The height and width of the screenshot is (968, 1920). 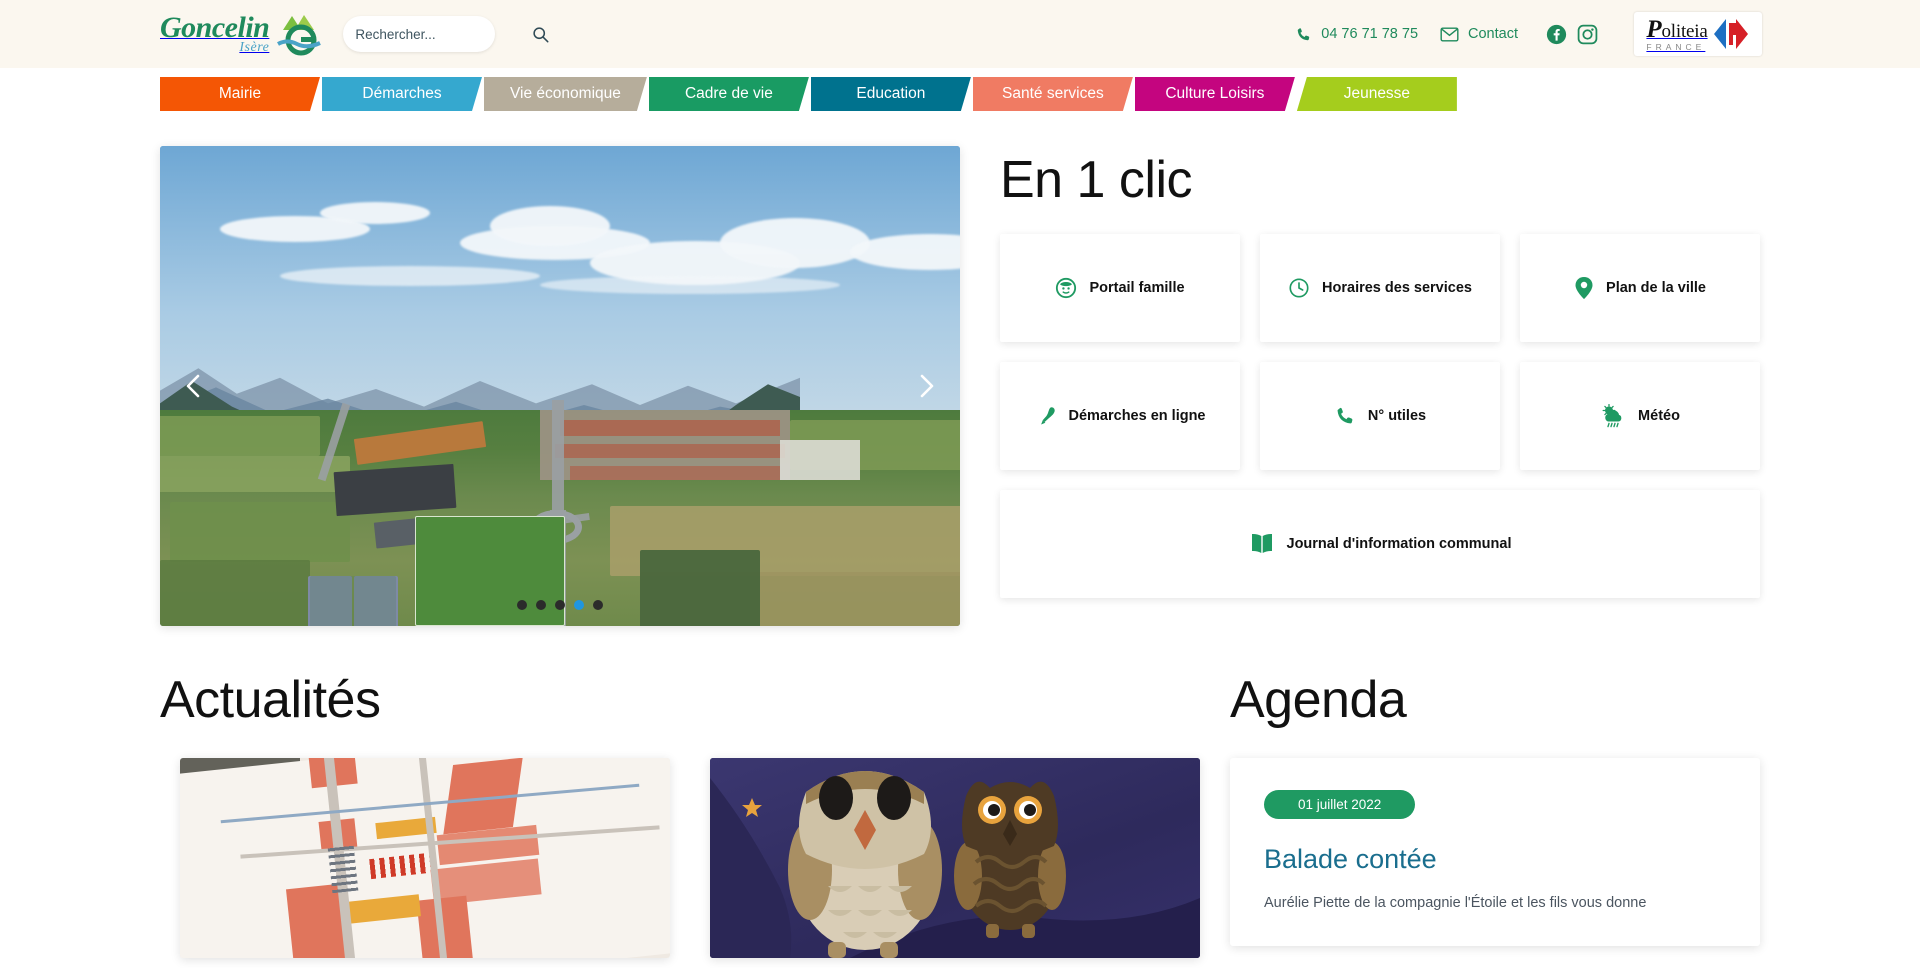 What do you see at coordinates (215, 34) in the screenshot?
I see `logo-text: Goncelin Isère` at bounding box center [215, 34].